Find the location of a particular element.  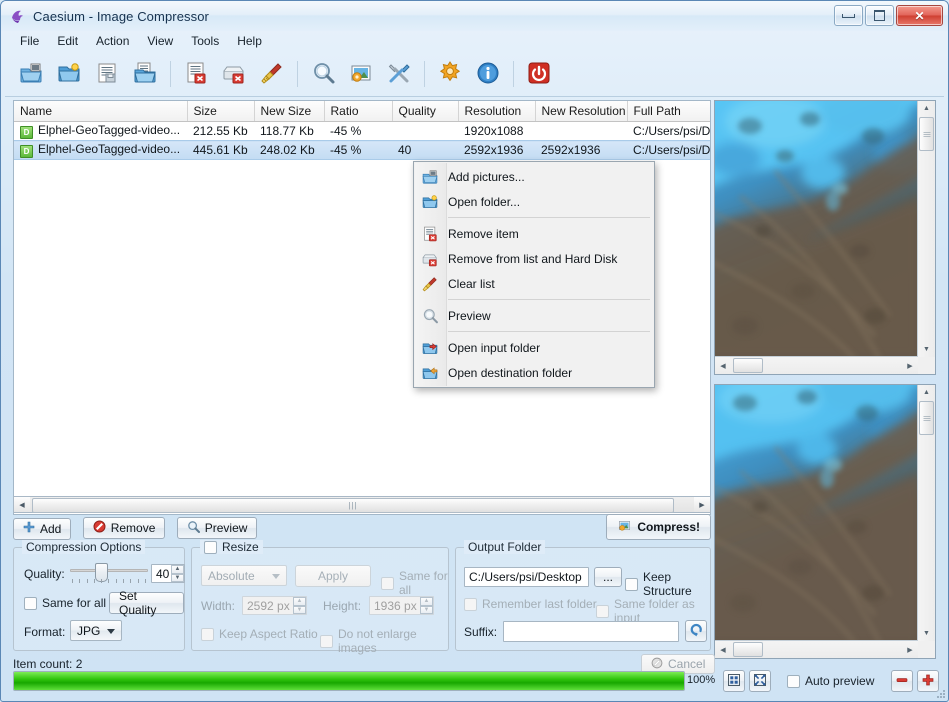

remove-button: Remove is located at coordinates (124, 528).